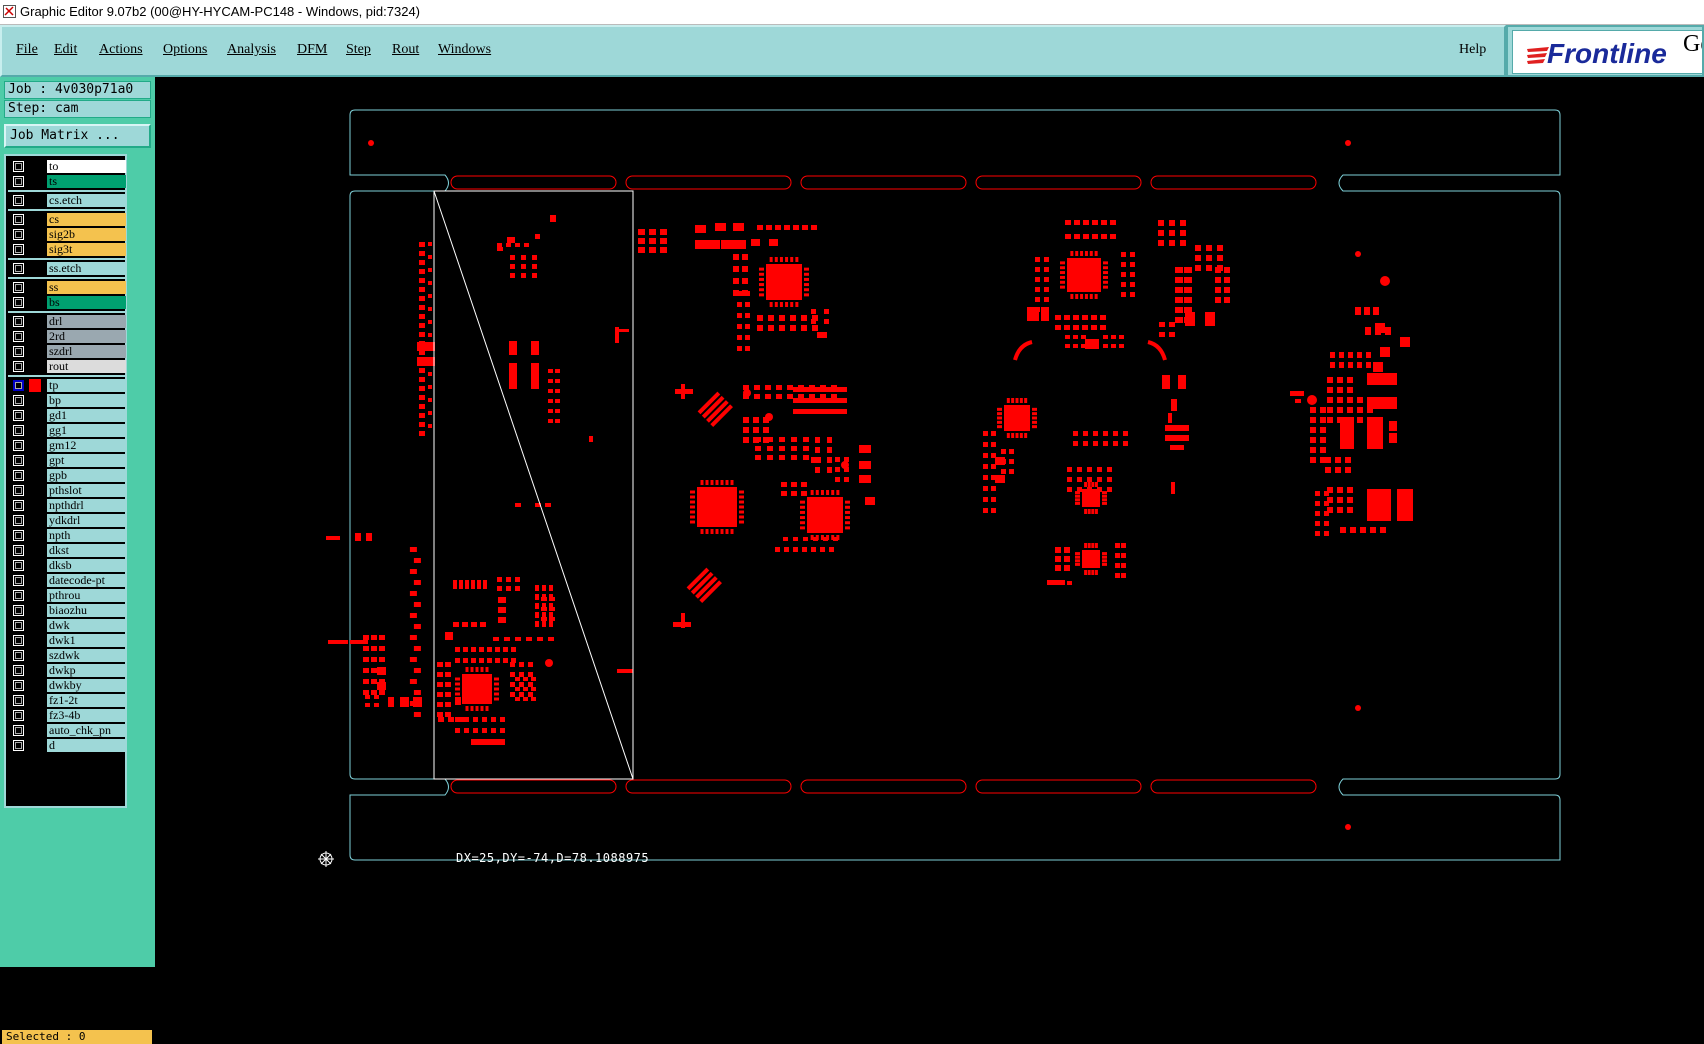 The image size is (1704, 1044). Describe the element at coordinates (68, 565) in the screenshot. I see `layer-row-dksb: dksb` at that location.